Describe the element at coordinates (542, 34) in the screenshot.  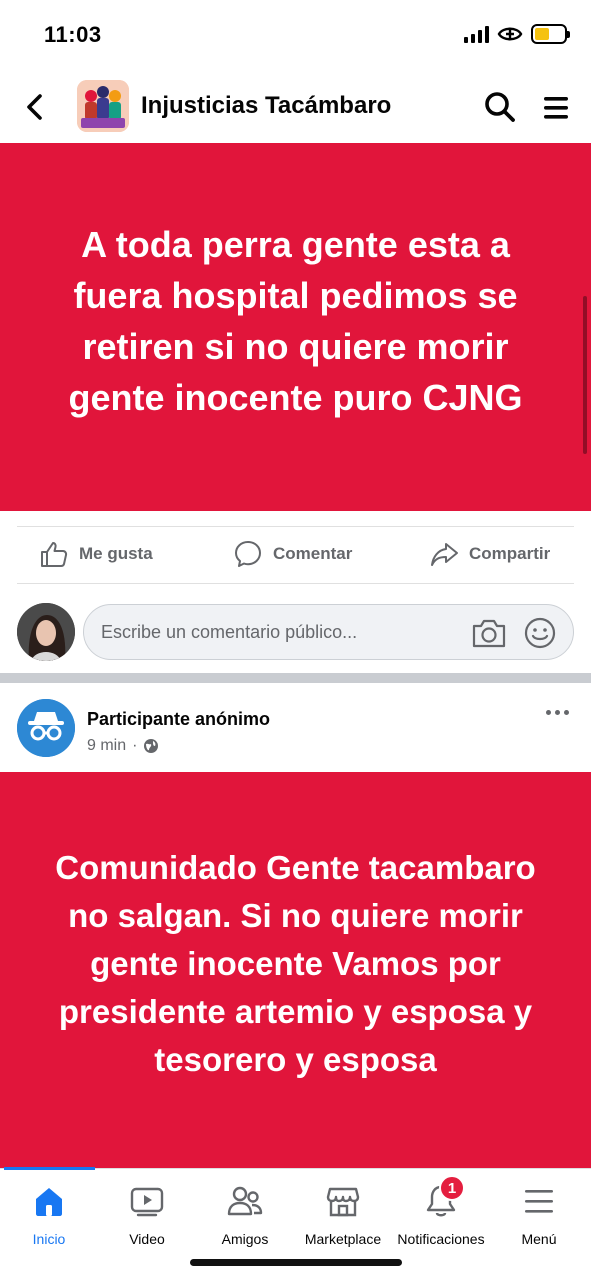
I see `battery-level` at that location.